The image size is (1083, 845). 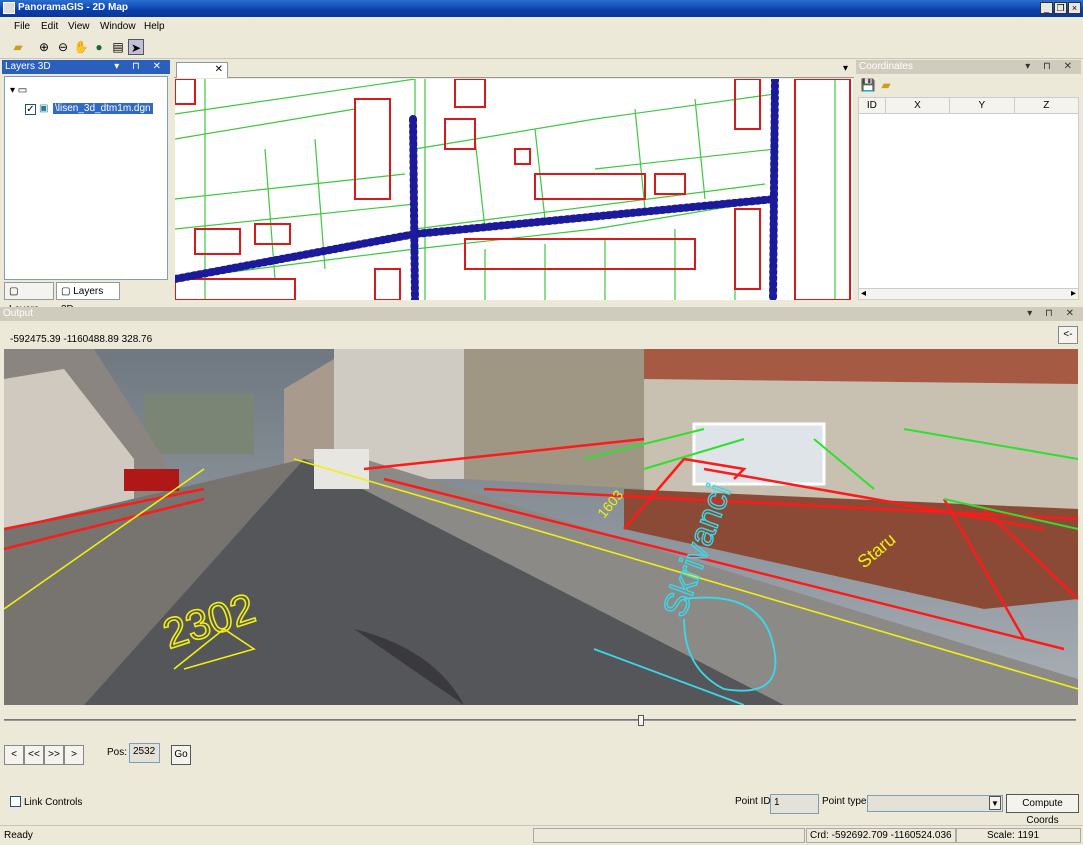 I want to click on coordinates-table-header: ID X Y Z, so click(x=969, y=105).